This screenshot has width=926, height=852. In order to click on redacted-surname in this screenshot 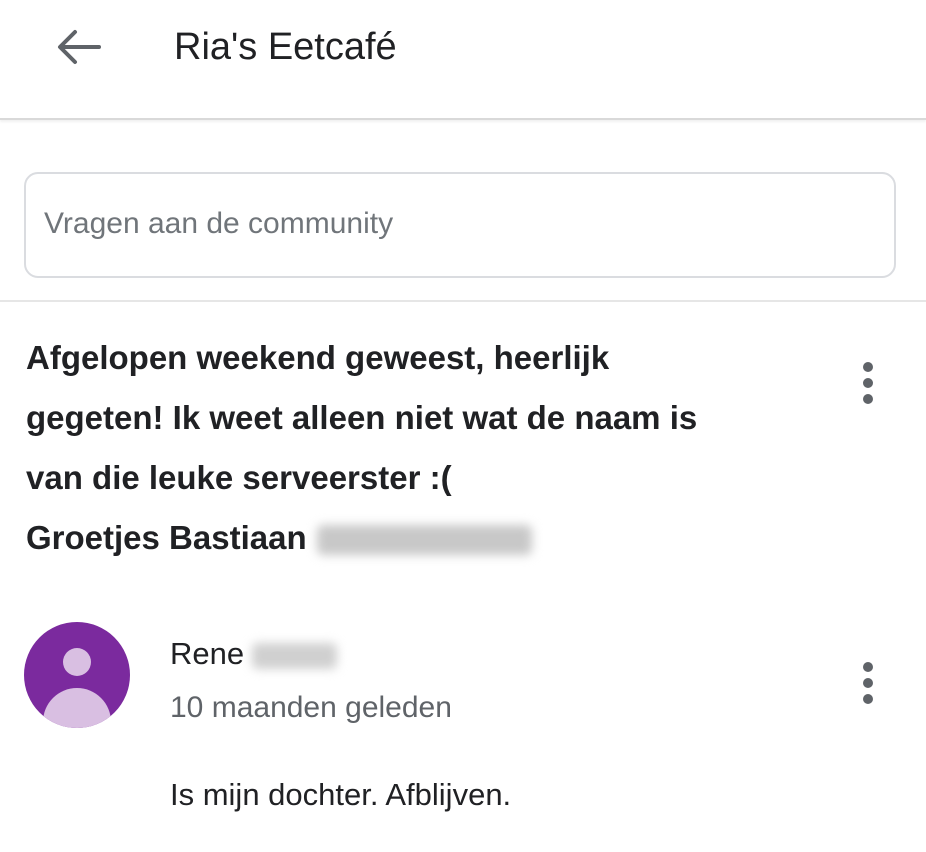, I will do `click(424, 540)`.